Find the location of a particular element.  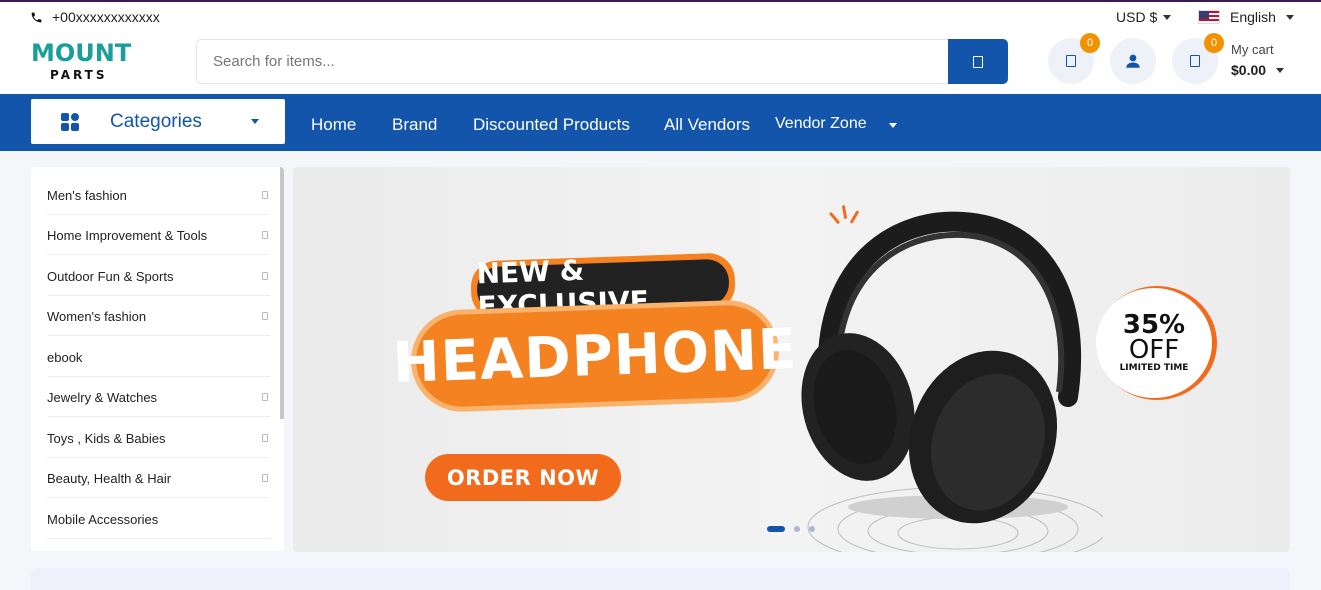

language-selector: English is located at coordinates (1246, 17).